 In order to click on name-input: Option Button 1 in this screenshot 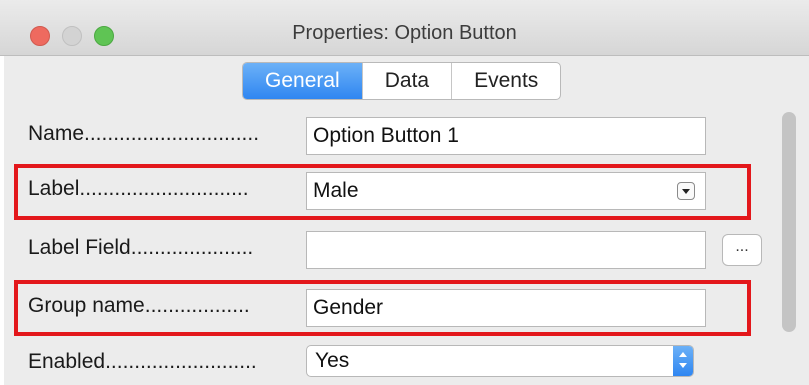, I will do `click(506, 136)`.